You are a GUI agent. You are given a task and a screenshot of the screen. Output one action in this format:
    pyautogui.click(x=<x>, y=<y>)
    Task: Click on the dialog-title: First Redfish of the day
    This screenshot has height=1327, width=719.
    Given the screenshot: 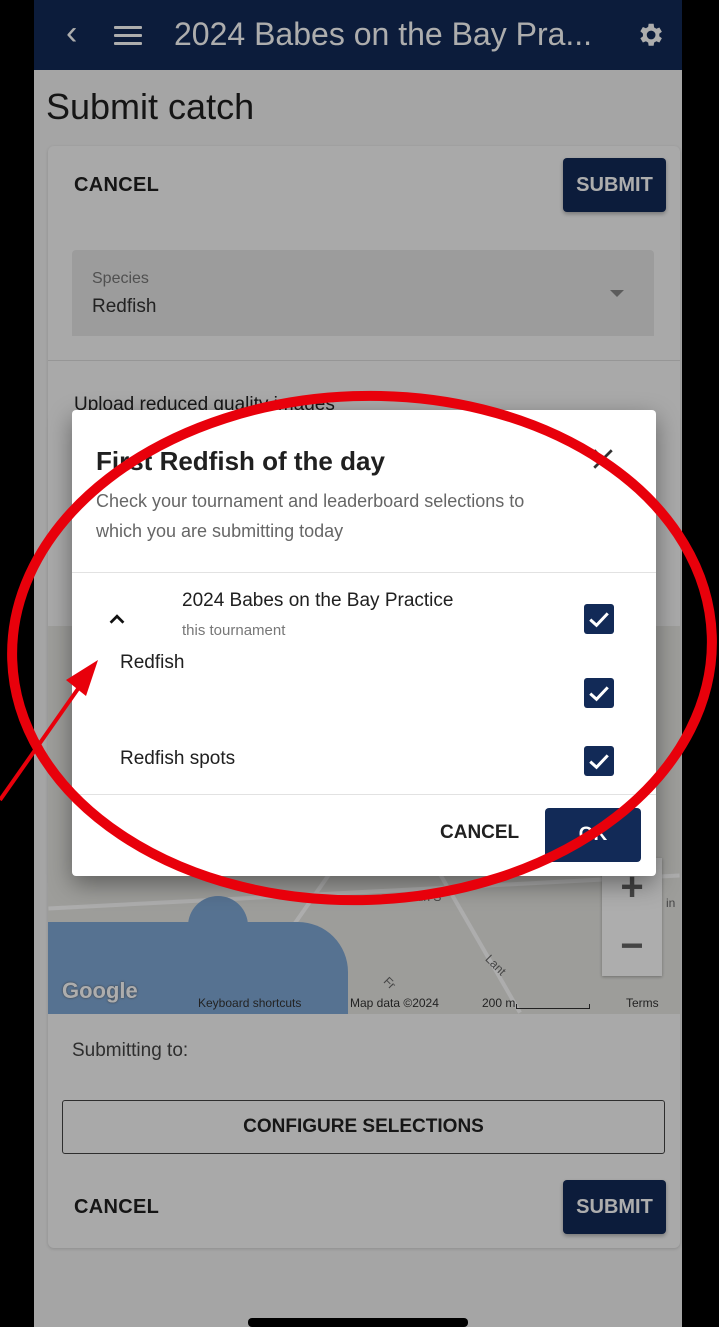 What is the action you would take?
    pyautogui.click(x=240, y=461)
    